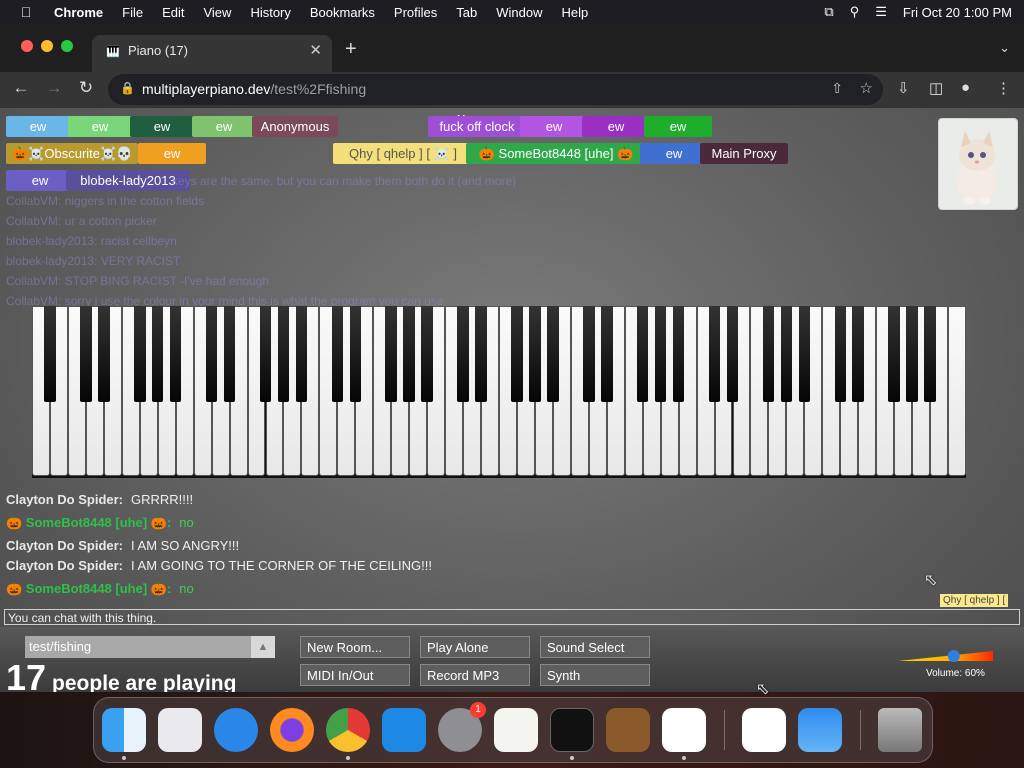  I want to click on chrome-icon, so click(348, 730).